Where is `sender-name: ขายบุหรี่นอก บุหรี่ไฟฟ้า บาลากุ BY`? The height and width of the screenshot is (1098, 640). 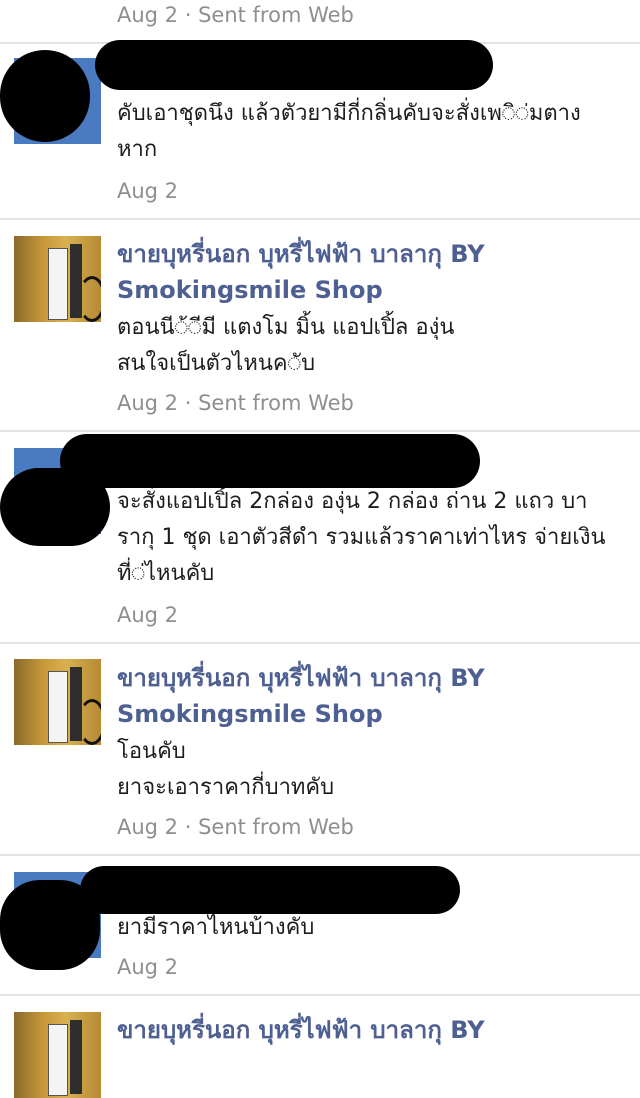
sender-name: ขายบุหรี่นอก บุหรี่ไฟฟ้า บาลากุ BY is located at coordinates (367, 1030).